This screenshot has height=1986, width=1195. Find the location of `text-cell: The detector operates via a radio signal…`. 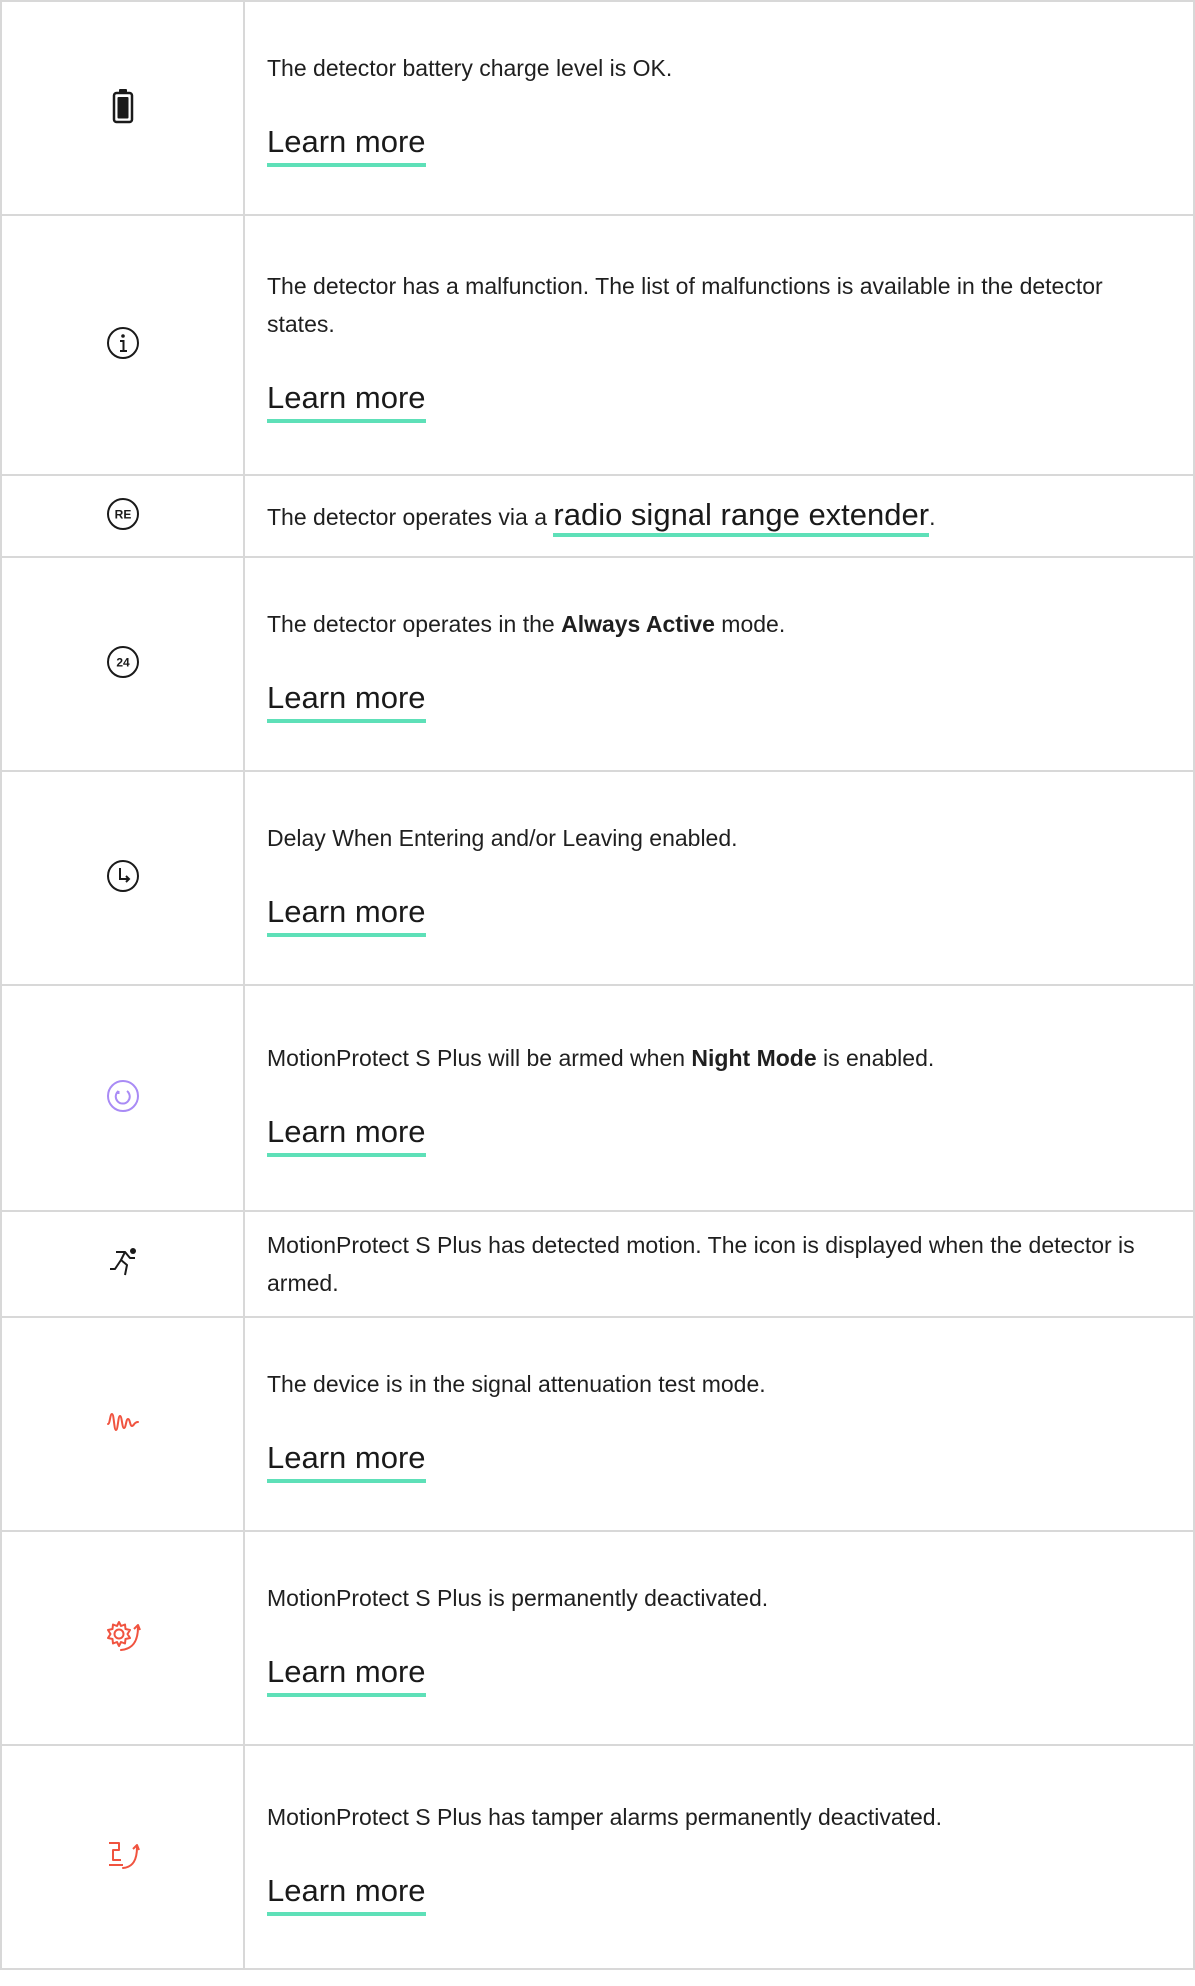

text-cell: The detector operates via a radio signal… is located at coordinates (719, 516).